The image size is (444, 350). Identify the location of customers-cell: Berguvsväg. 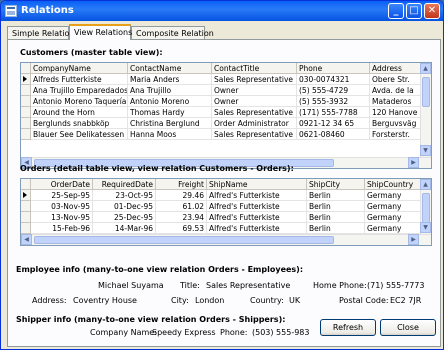
(396, 123).